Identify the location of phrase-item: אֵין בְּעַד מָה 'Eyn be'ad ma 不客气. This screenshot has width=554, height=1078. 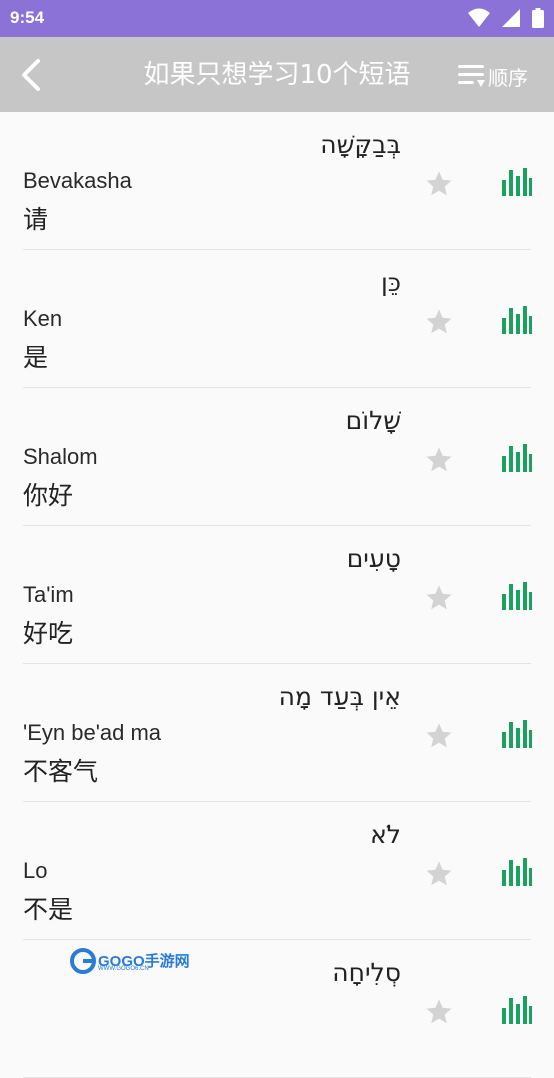
(277, 733).